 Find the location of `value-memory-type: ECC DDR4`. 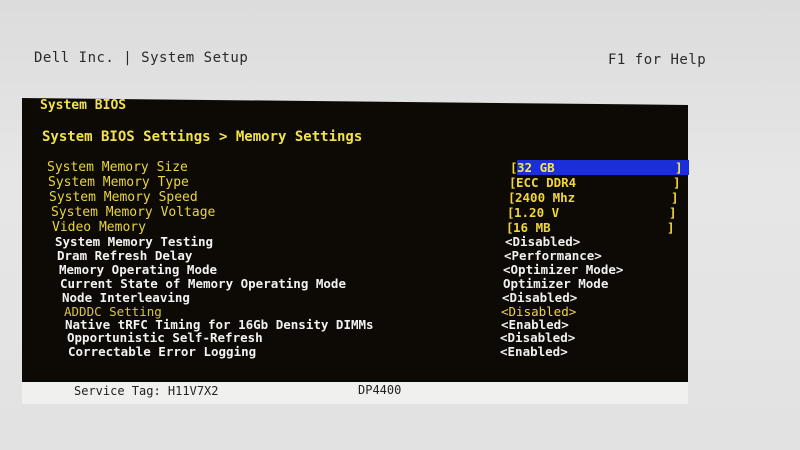

value-memory-type: ECC DDR4 is located at coordinates (546, 182).